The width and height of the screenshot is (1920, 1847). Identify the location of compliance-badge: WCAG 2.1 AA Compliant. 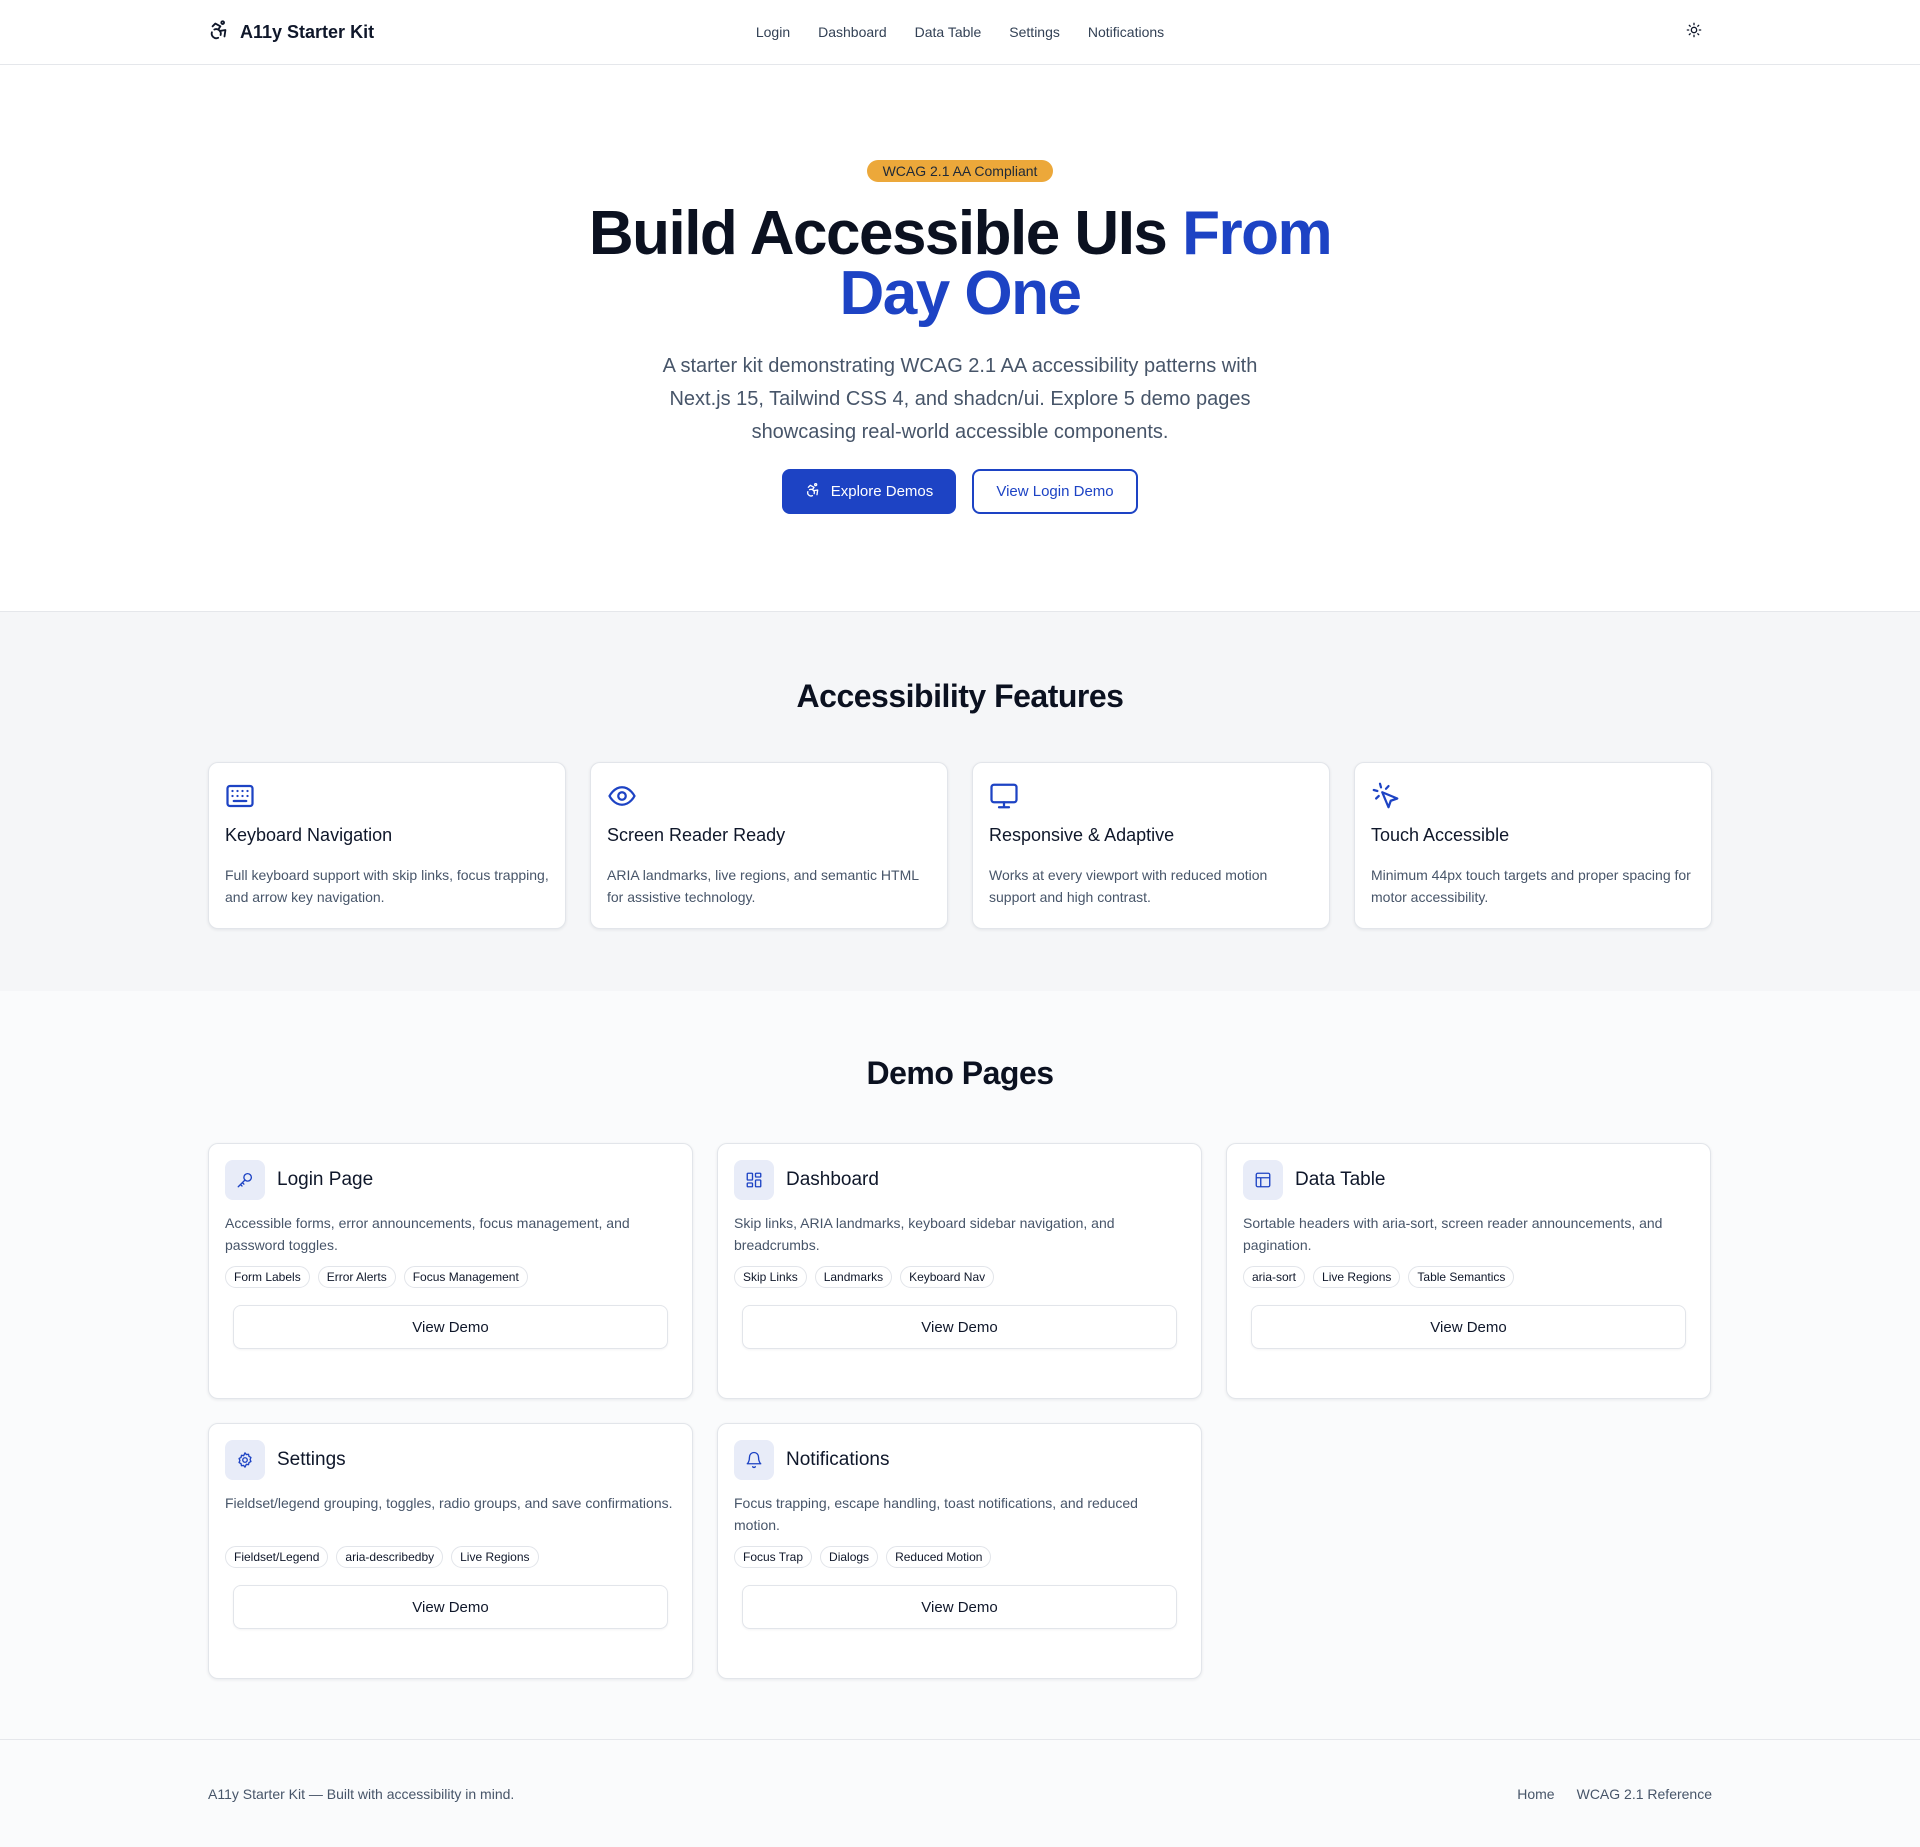
(960, 171).